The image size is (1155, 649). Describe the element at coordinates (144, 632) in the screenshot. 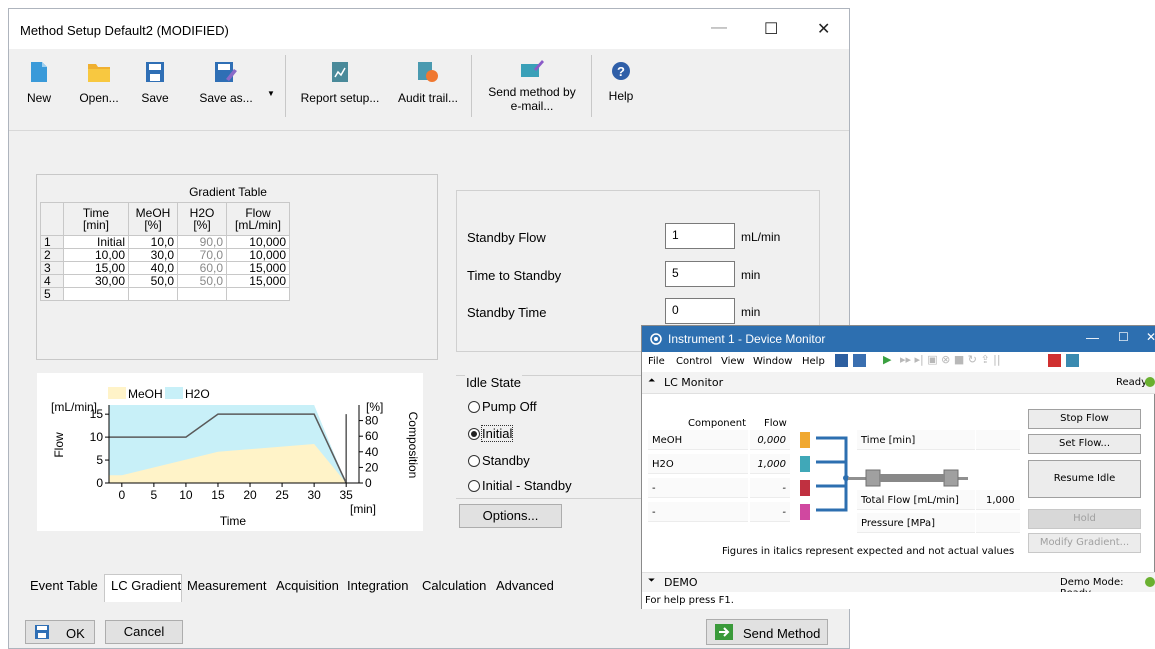

I see `cancel-button: Cancel` at that location.